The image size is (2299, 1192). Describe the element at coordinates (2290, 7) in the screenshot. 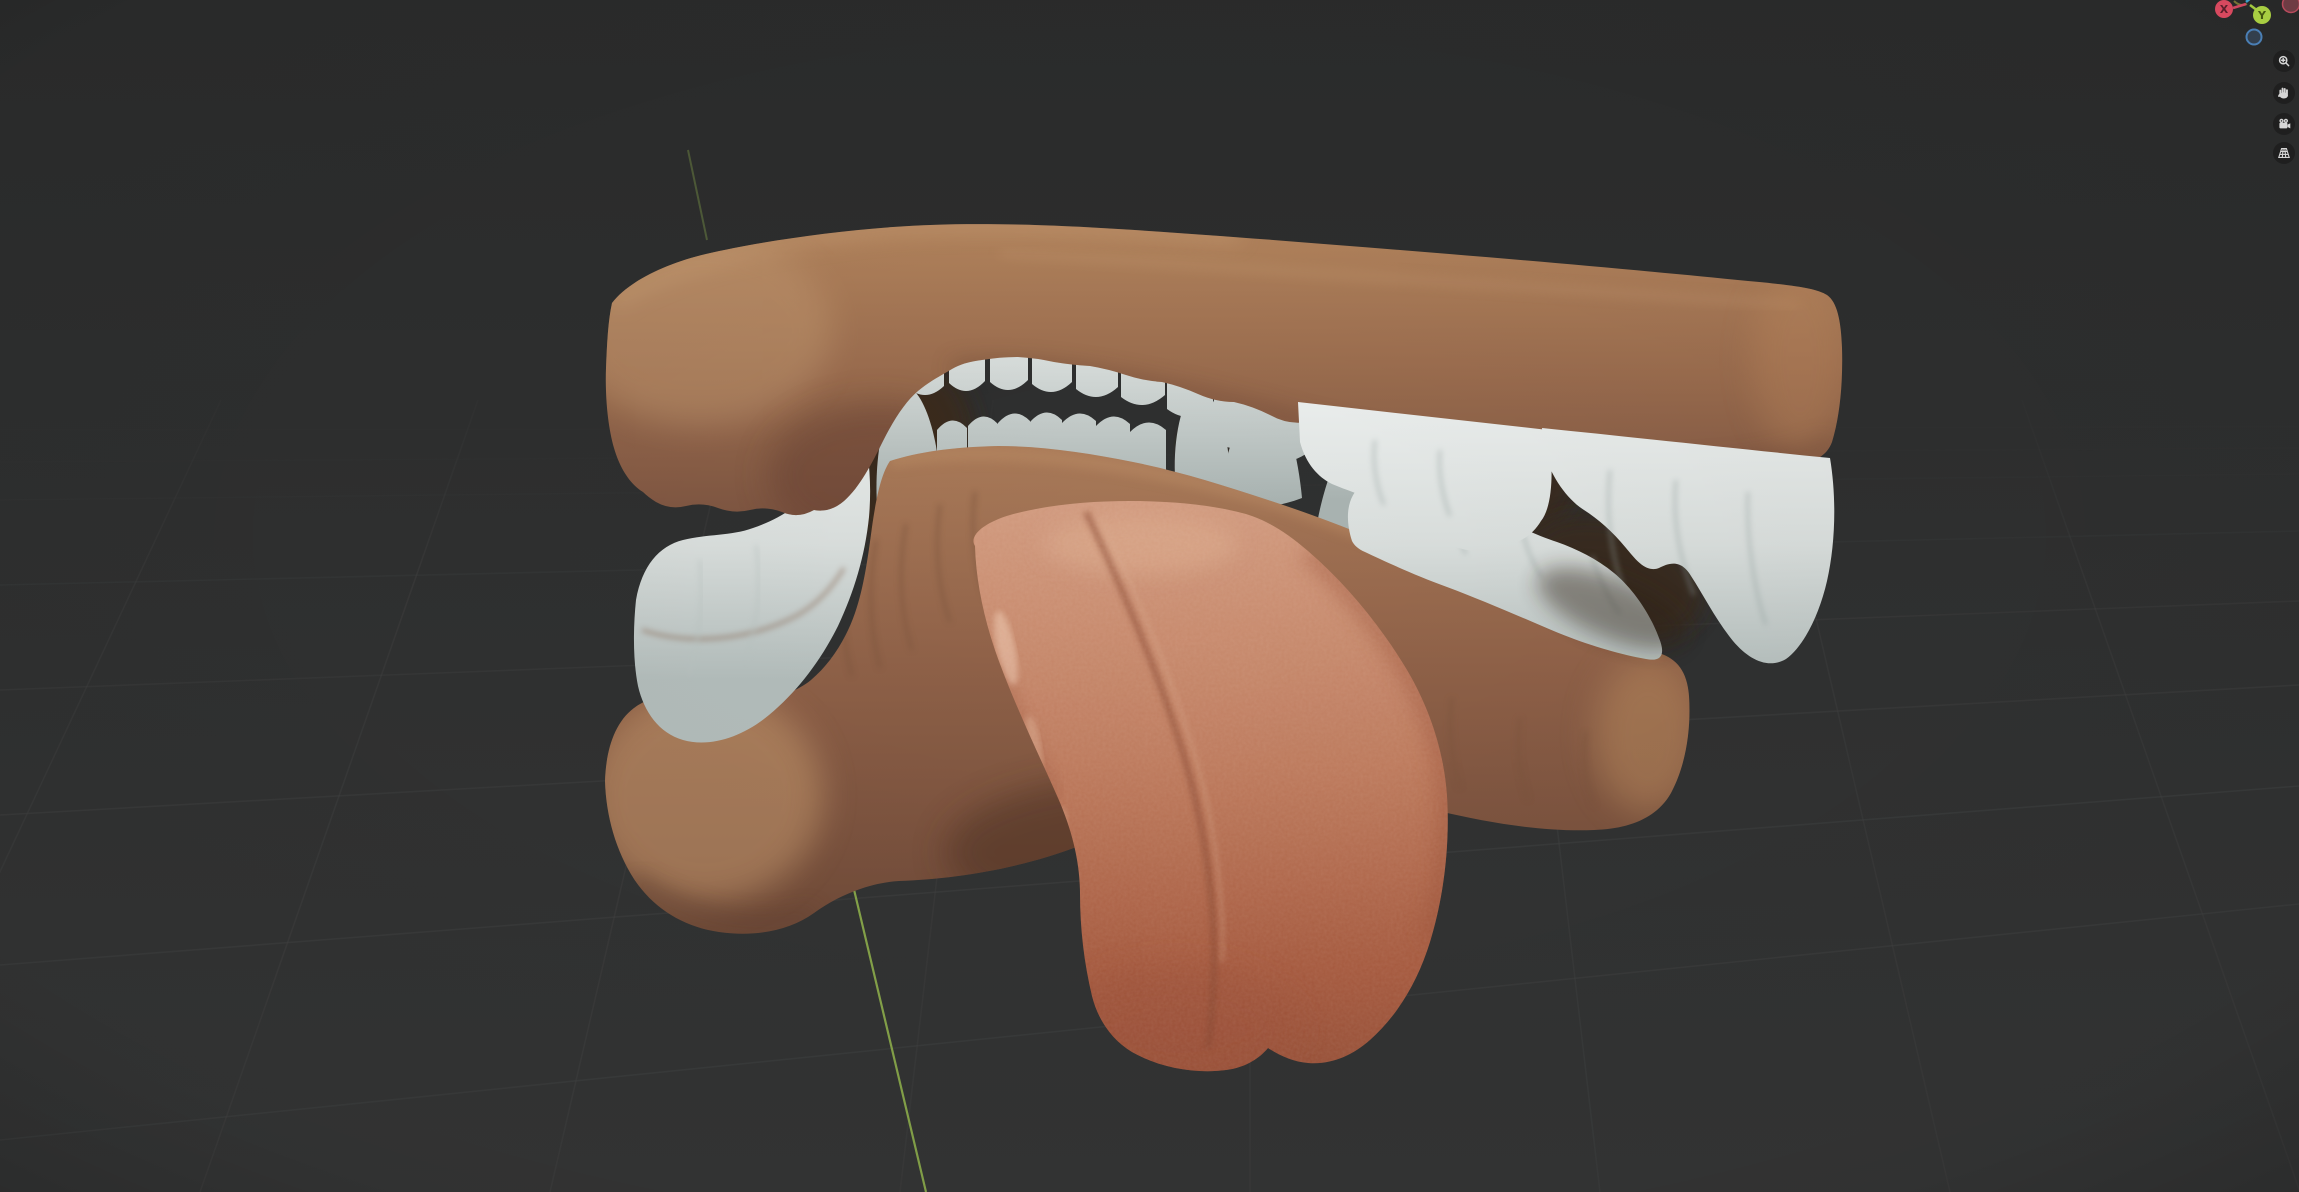

I see `gizmo-neg-x-ball` at that location.